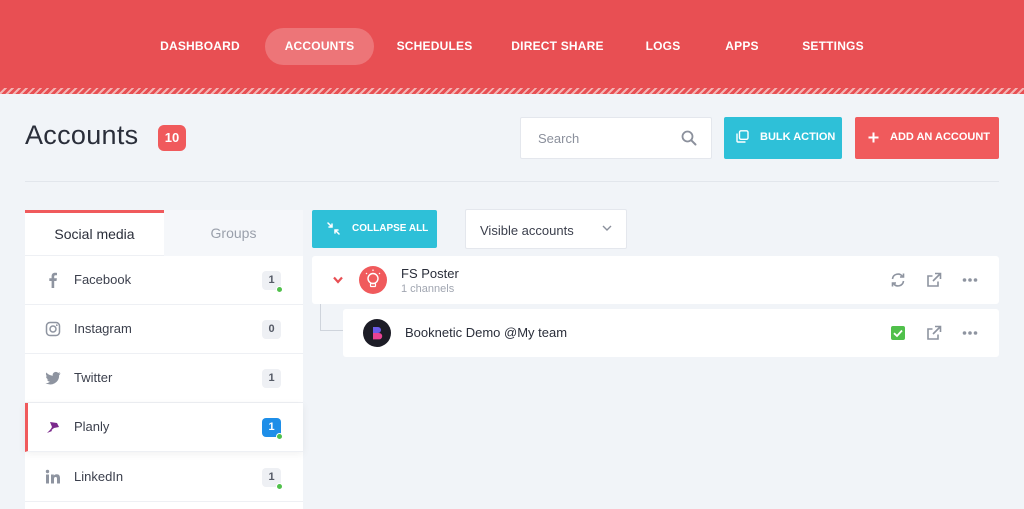 The width and height of the screenshot is (1024, 509). Describe the element at coordinates (164, 280) in the screenshot. I see `network-item-facebook: Facebook 1` at that location.